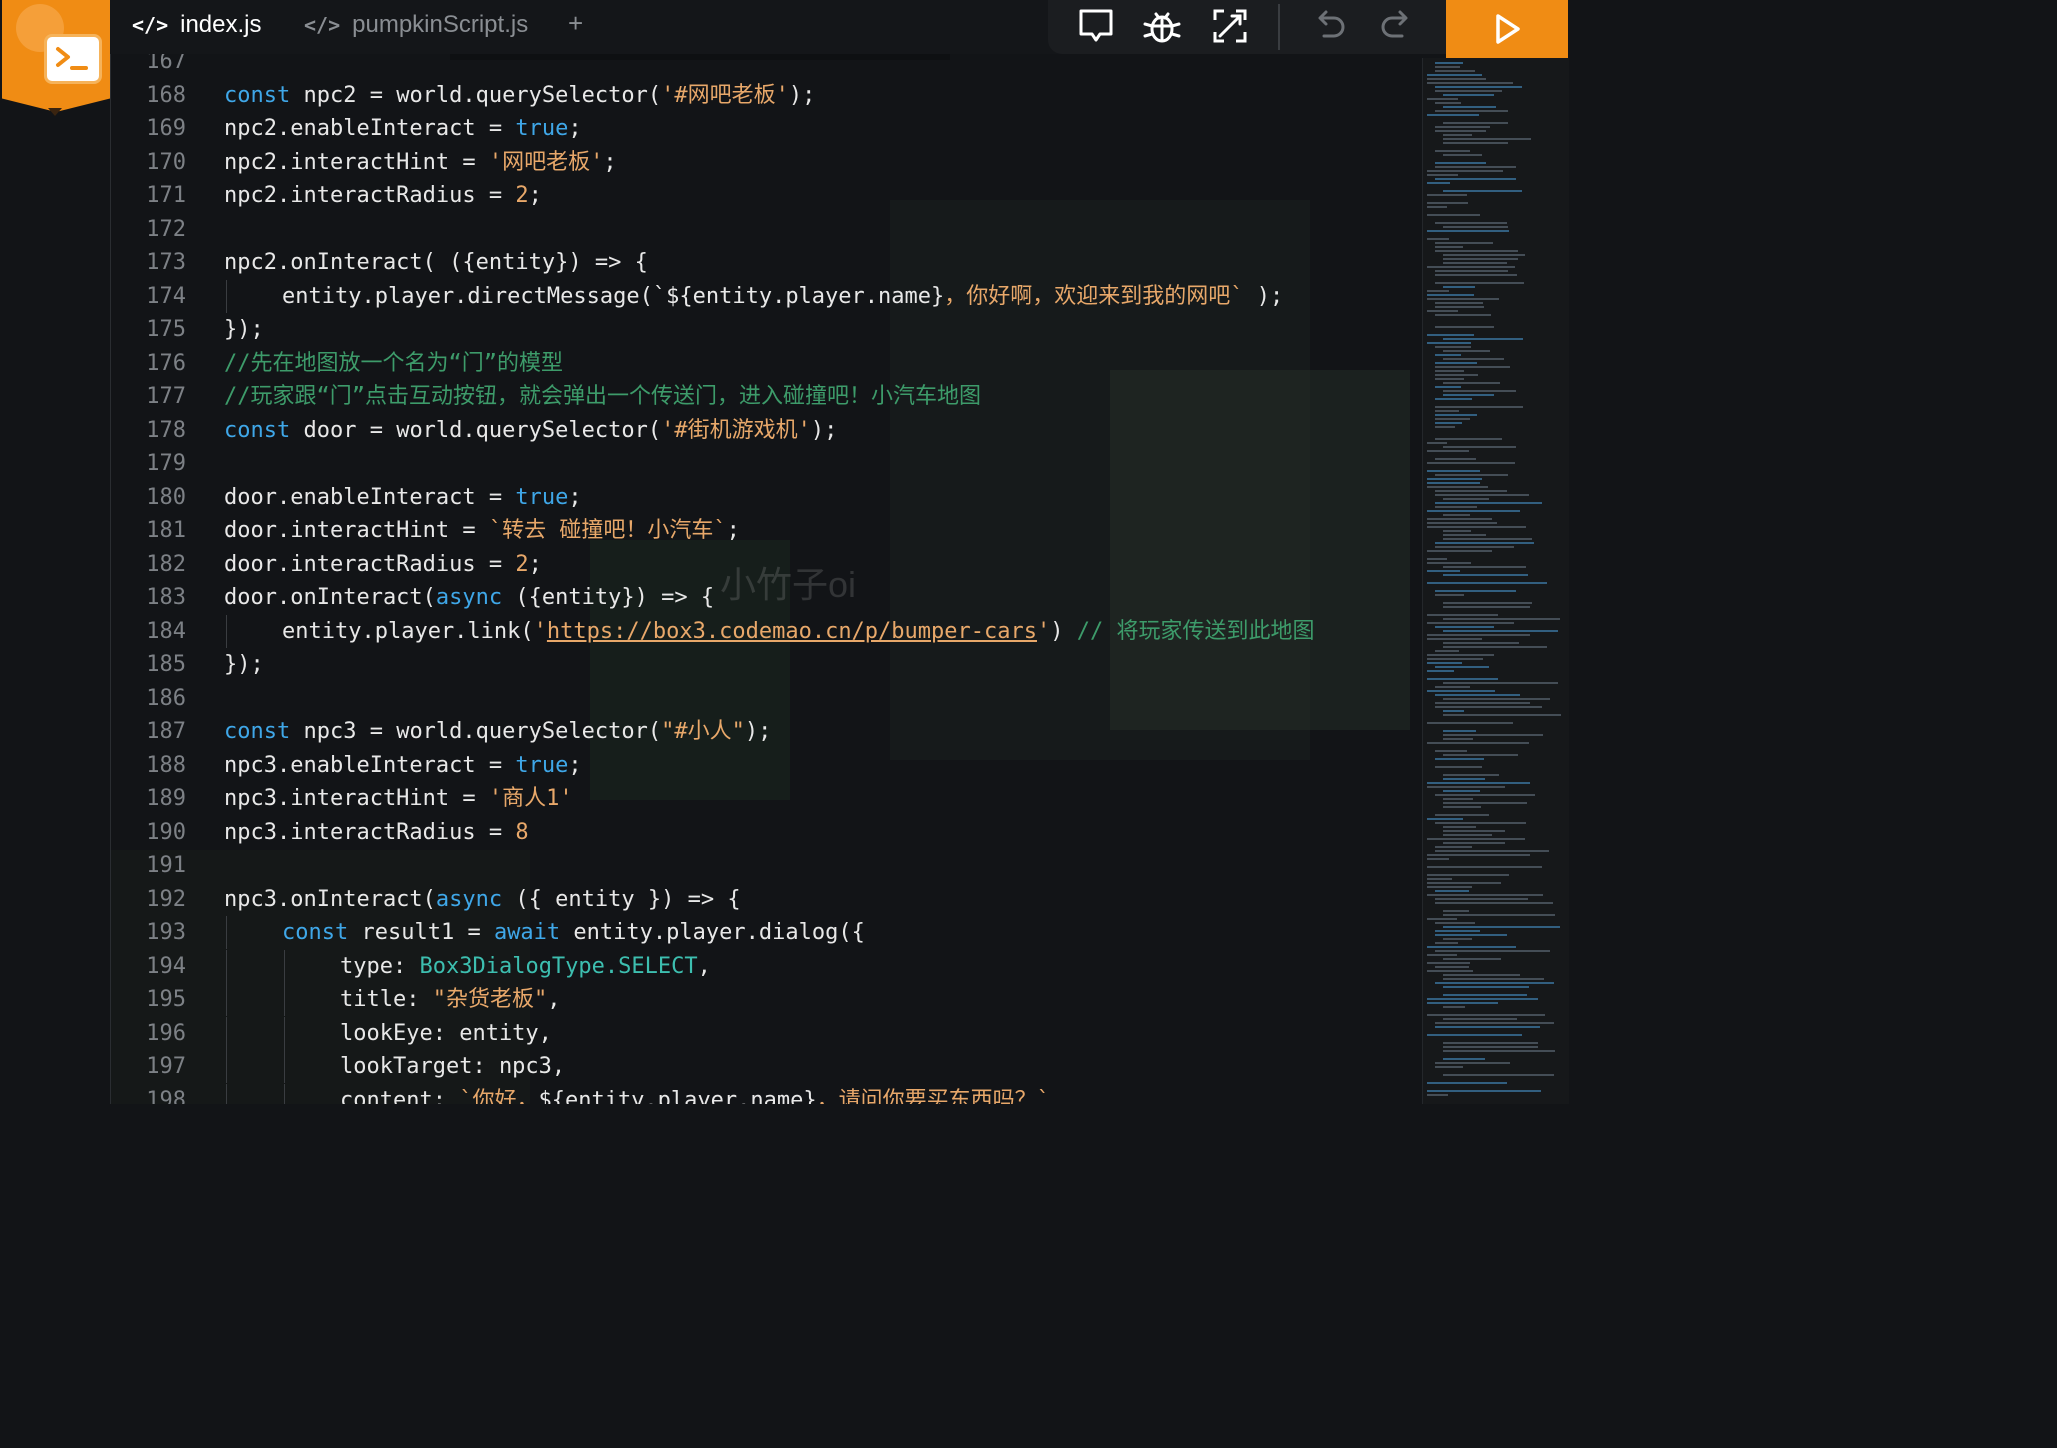  I want to click on add-tab-button: +, so click(575, 23).